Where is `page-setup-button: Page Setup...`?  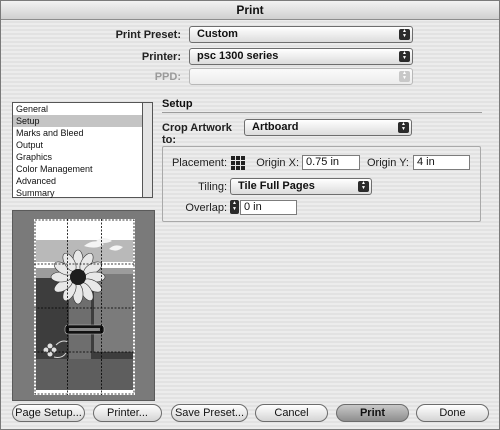 page-setup-button: Page Setup... is located at coordinates (48, 413).